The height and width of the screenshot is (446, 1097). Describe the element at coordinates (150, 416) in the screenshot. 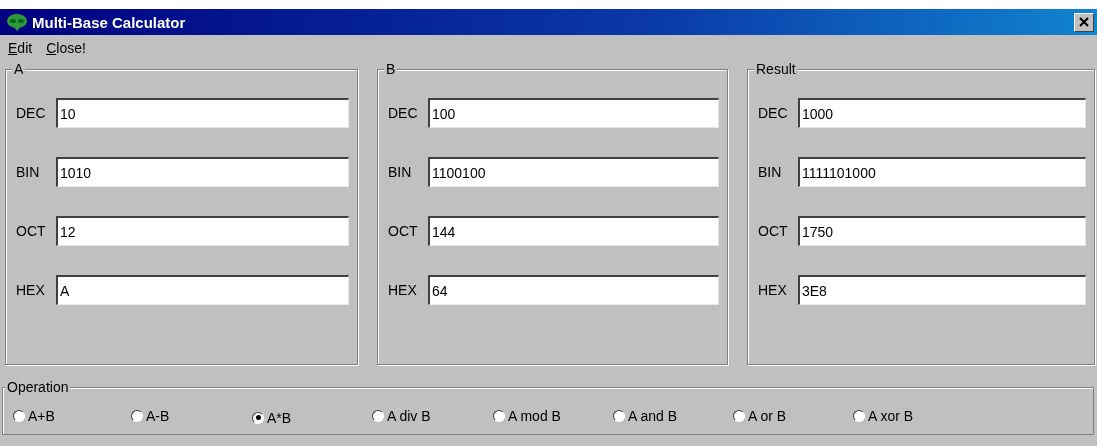

I see `radio-button: A-B` at that location.